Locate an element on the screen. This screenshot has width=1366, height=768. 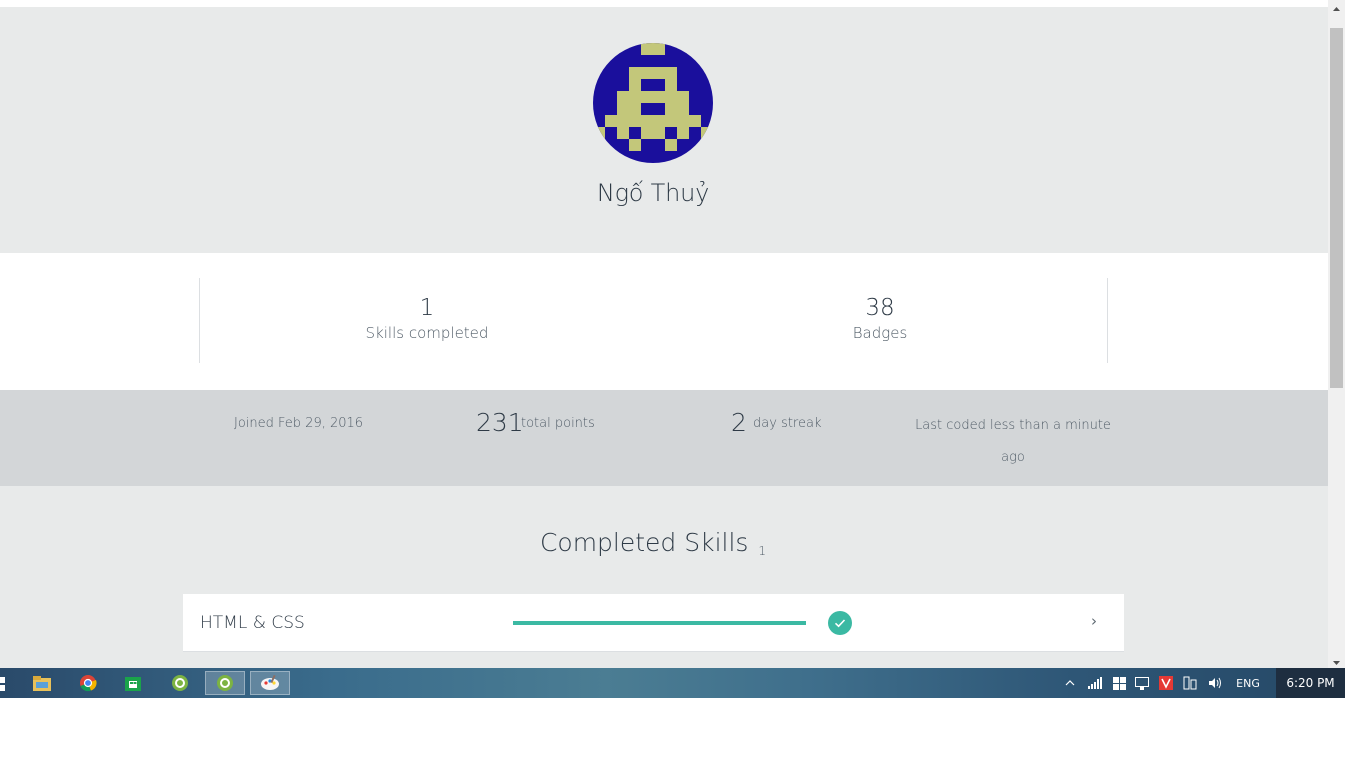
show-hidden-icon is located at coordinates (1070, 683).